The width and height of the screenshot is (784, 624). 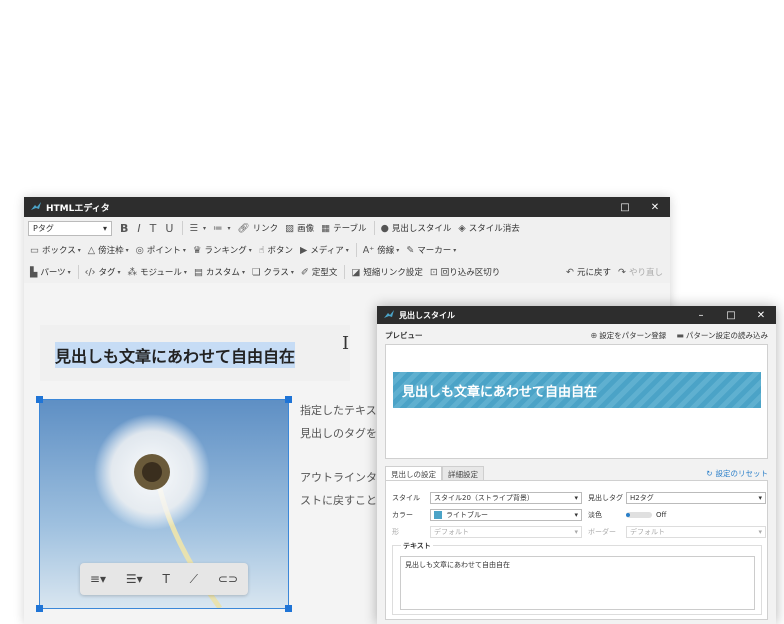 What do you see at coordinates (98, 579) in the screenshot?
I see `align-left-icon: ≡▾` at bounding box center [98, 579].